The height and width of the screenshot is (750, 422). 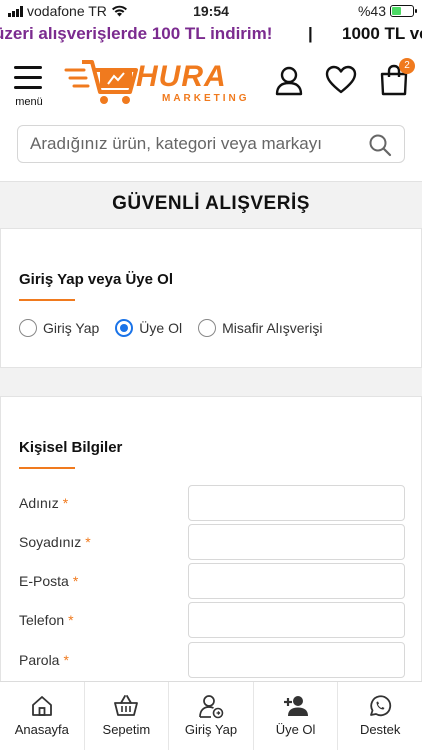 I want to click on basket-icon, so click(x=126, y=705).